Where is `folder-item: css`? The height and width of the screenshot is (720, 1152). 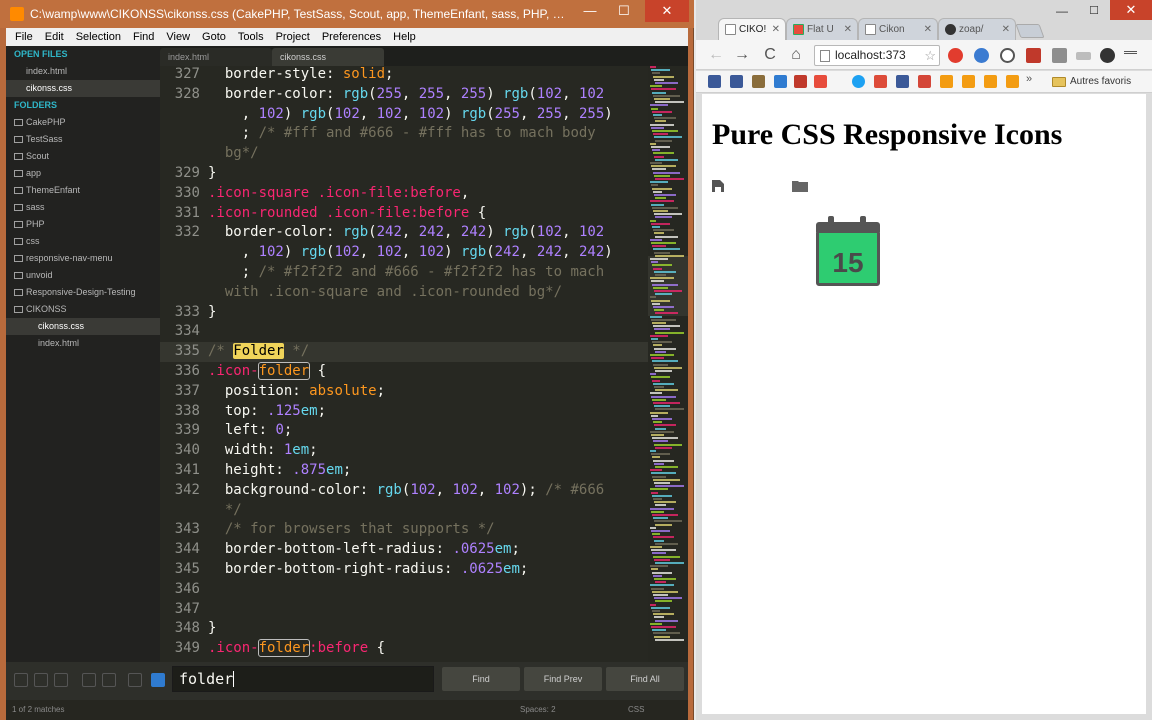
folder-item: css is located at coordinates (83, 241).